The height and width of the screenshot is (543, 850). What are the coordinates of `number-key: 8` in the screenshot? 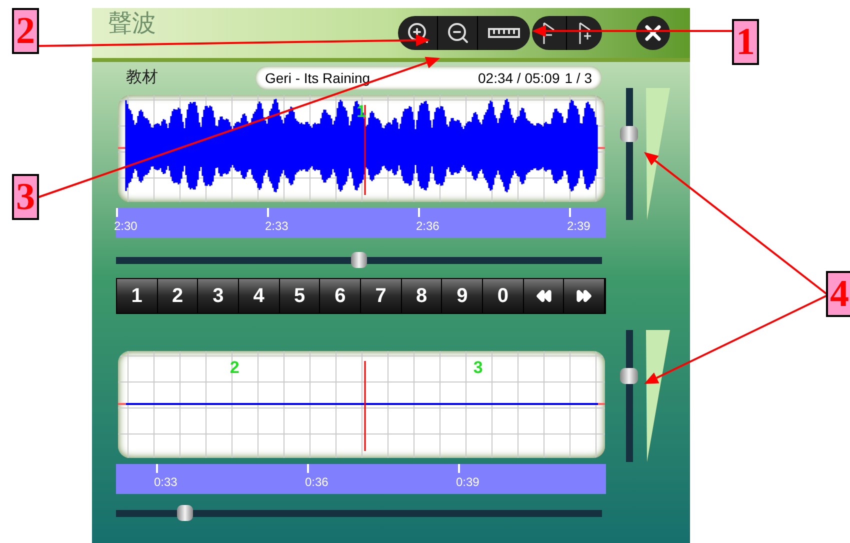 It's located at (422, 296).